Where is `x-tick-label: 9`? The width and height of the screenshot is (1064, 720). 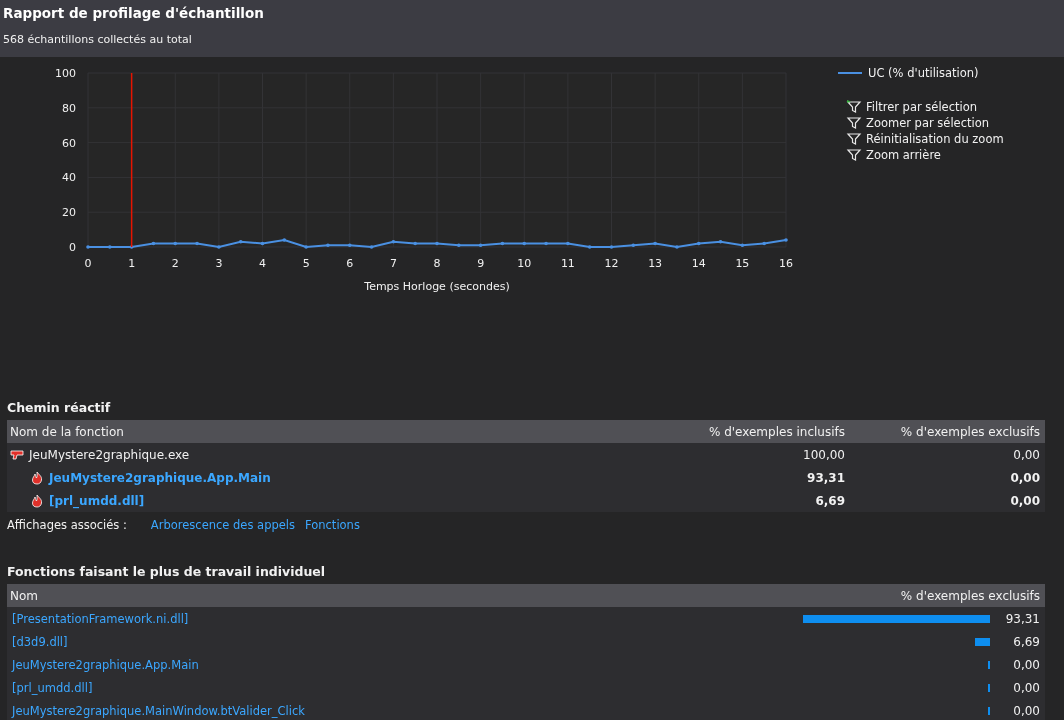 x-tick-label: 9 is located at coordinates (481, 263).